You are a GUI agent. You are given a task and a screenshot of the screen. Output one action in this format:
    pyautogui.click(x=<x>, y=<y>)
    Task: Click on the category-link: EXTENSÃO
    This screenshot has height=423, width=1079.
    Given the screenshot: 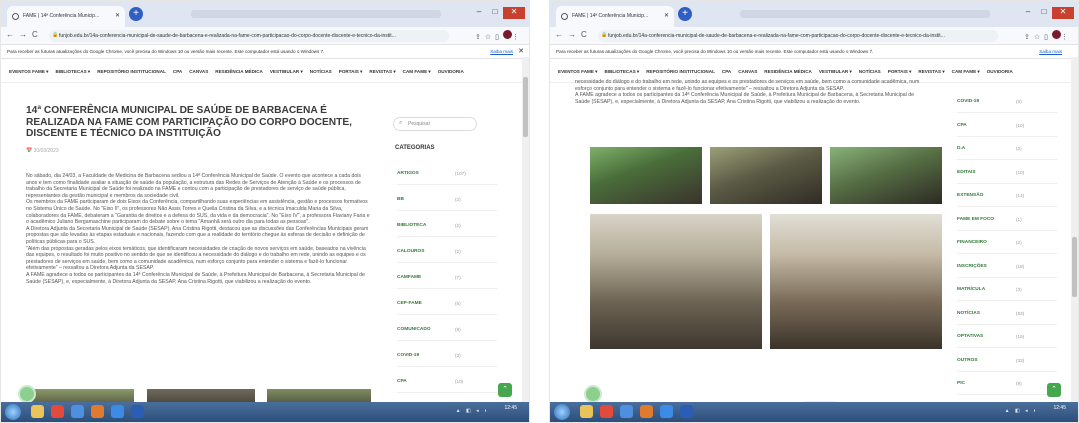 What is the action you would take?
    pyautogui.click(x=970, y=195)
    